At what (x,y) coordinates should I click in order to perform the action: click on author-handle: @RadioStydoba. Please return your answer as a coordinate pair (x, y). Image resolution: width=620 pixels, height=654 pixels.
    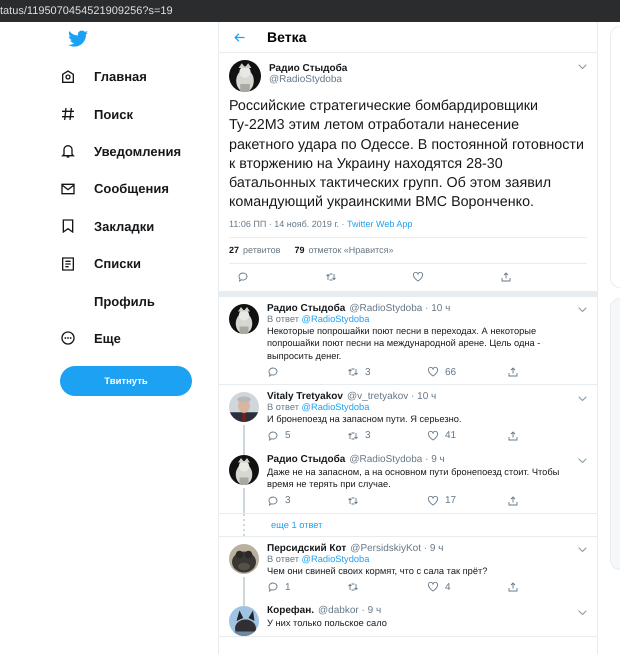
    Looking at the image, I should click on (419, 79).